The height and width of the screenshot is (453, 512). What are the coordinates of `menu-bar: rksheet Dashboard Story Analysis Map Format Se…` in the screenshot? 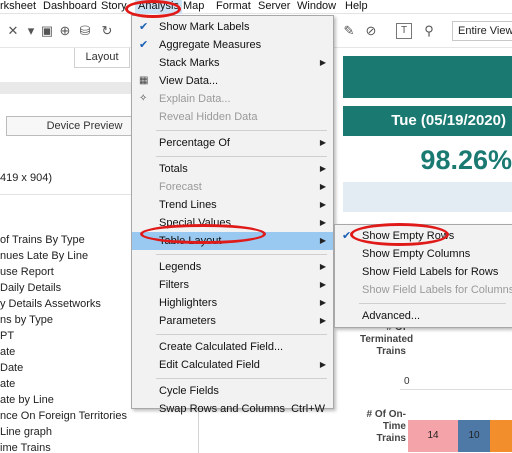 It's located at (256, 7).